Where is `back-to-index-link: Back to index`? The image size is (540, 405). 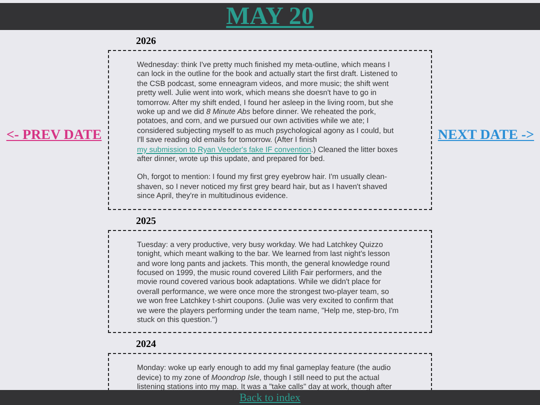
back-to-index-link: Back to index is located at coordinates (270, 398).